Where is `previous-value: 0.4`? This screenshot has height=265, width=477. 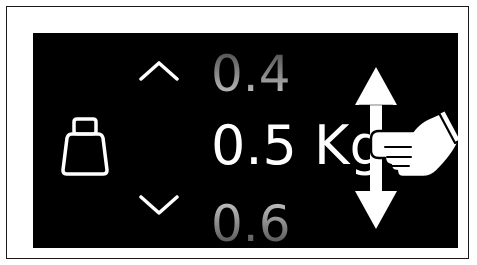 previous-value: 0.4 is located at coordinates (251, 74).